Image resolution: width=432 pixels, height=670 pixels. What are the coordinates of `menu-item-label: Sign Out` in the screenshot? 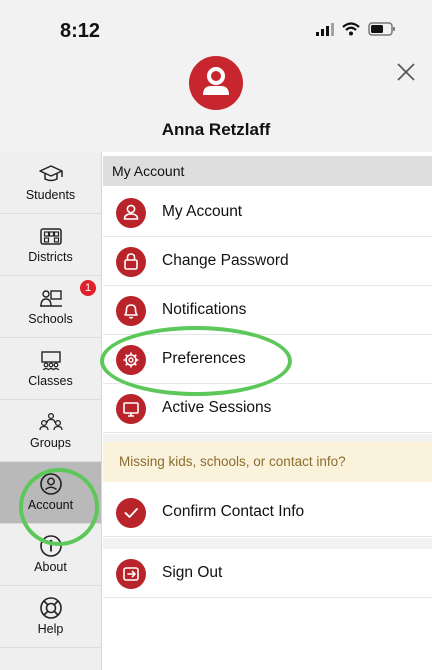 It's located at (192, 572).